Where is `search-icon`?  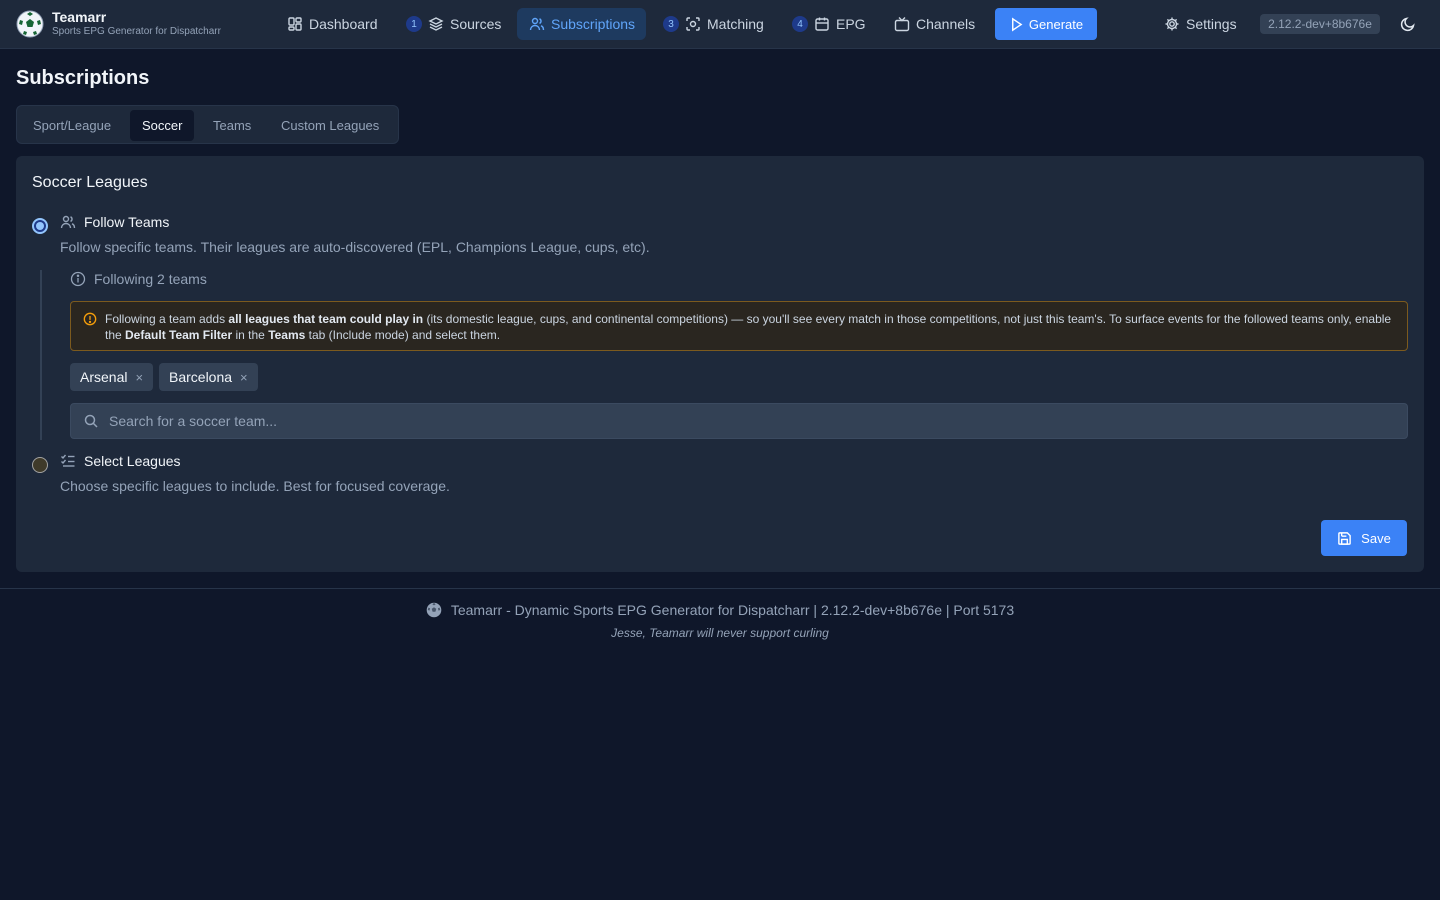
search-icon is located at coordinates (91, 421).